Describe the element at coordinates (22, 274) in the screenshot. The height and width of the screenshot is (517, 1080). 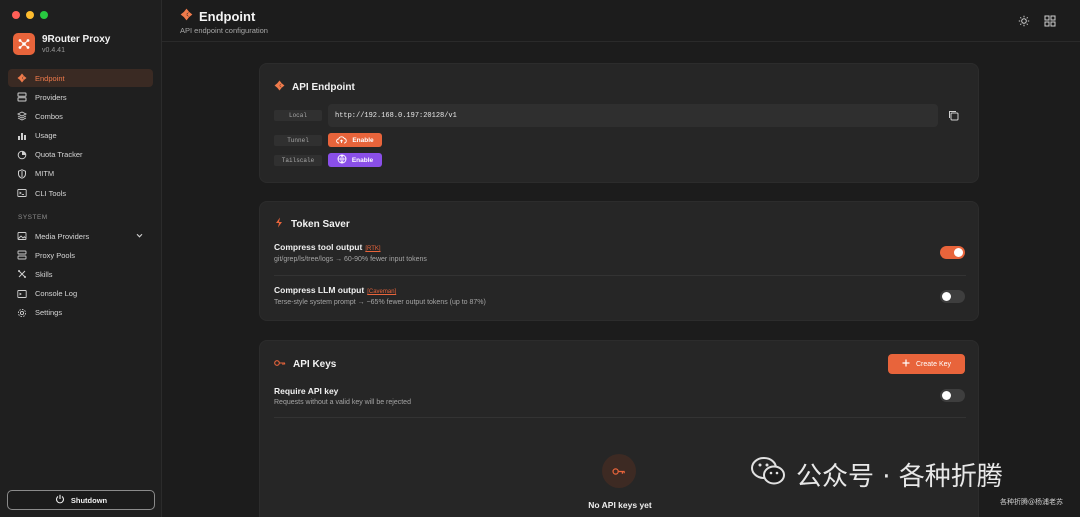
I see `skills-icon` at that location.